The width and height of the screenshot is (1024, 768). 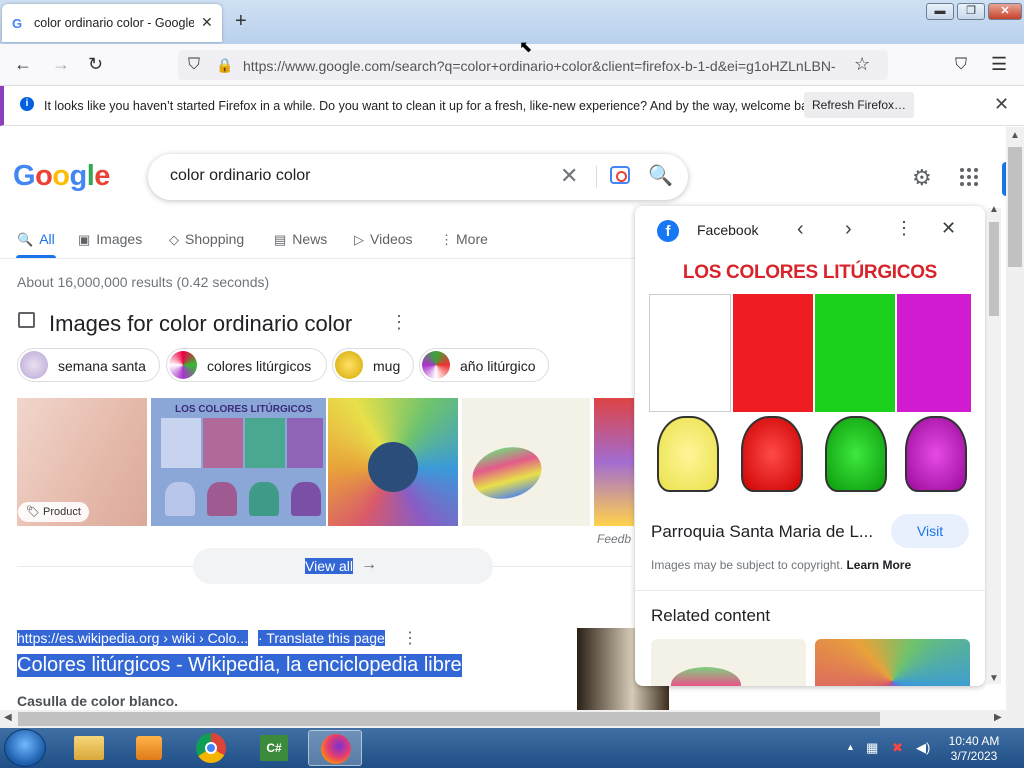 I want to click on color-block-green, so click(x=855, y=353).